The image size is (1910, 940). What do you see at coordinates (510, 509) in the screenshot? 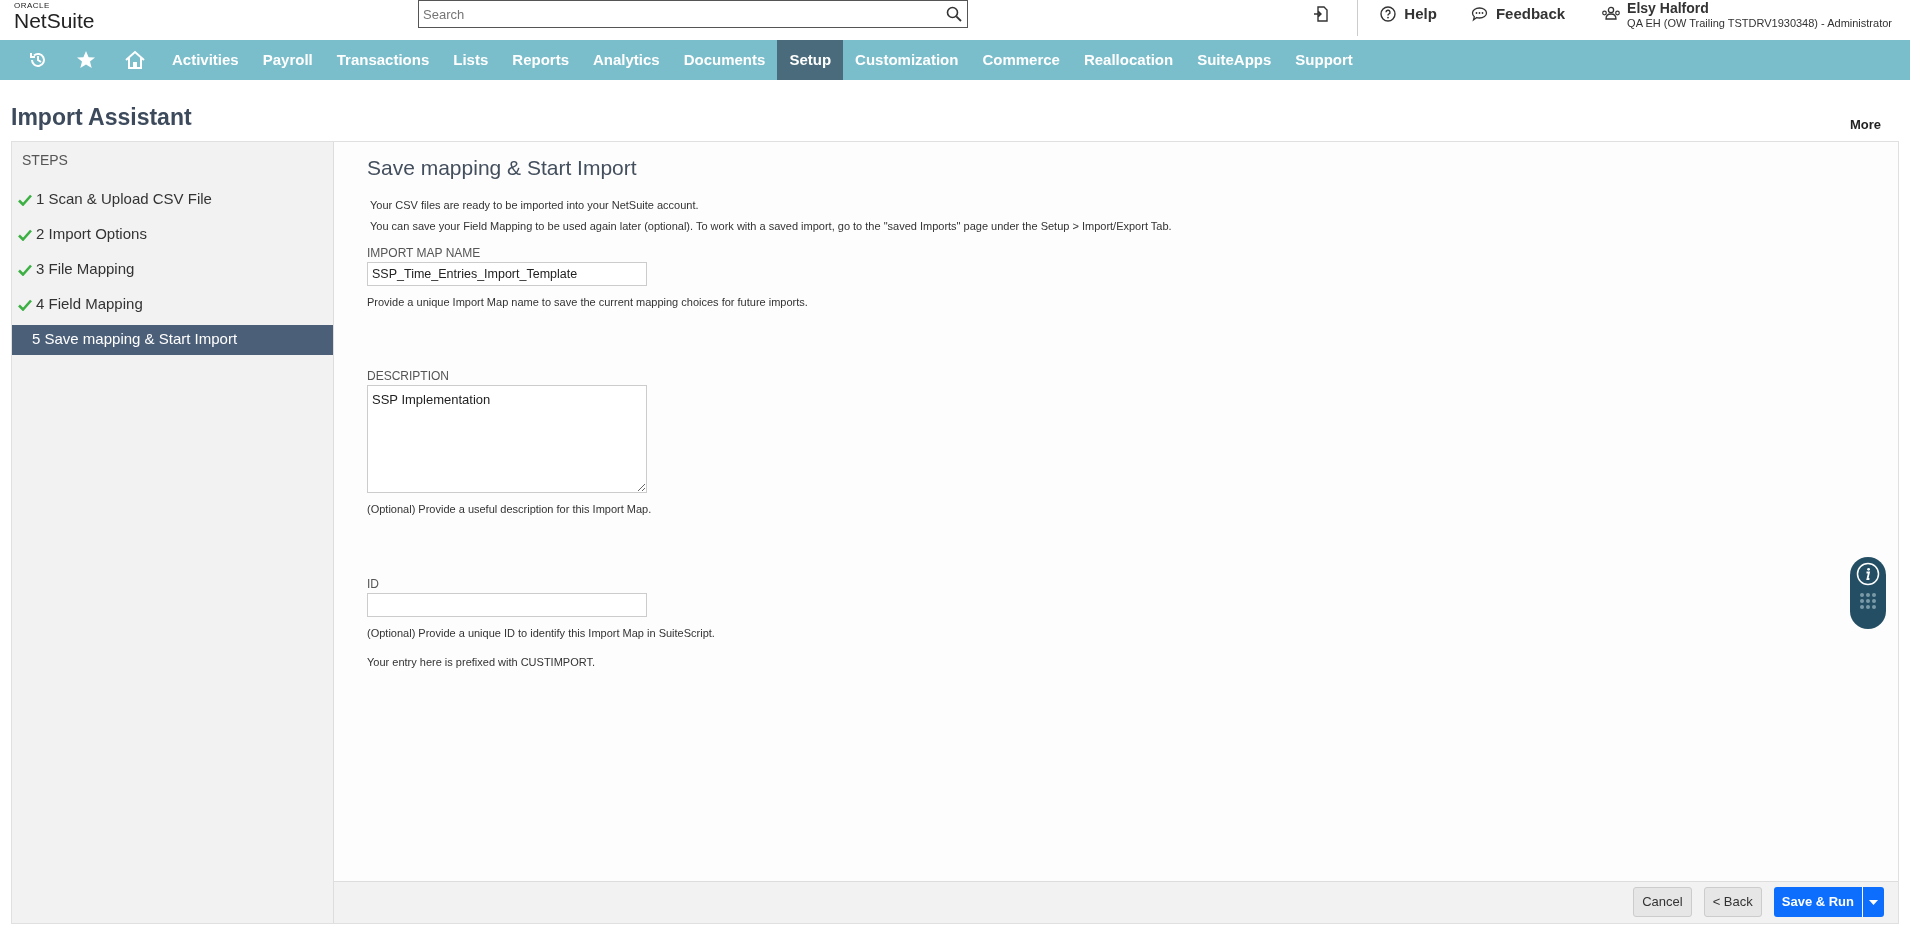
I see `field-hint: (Optional) Provide a useful description for this Import Map.` at bounding box center [510, 509].